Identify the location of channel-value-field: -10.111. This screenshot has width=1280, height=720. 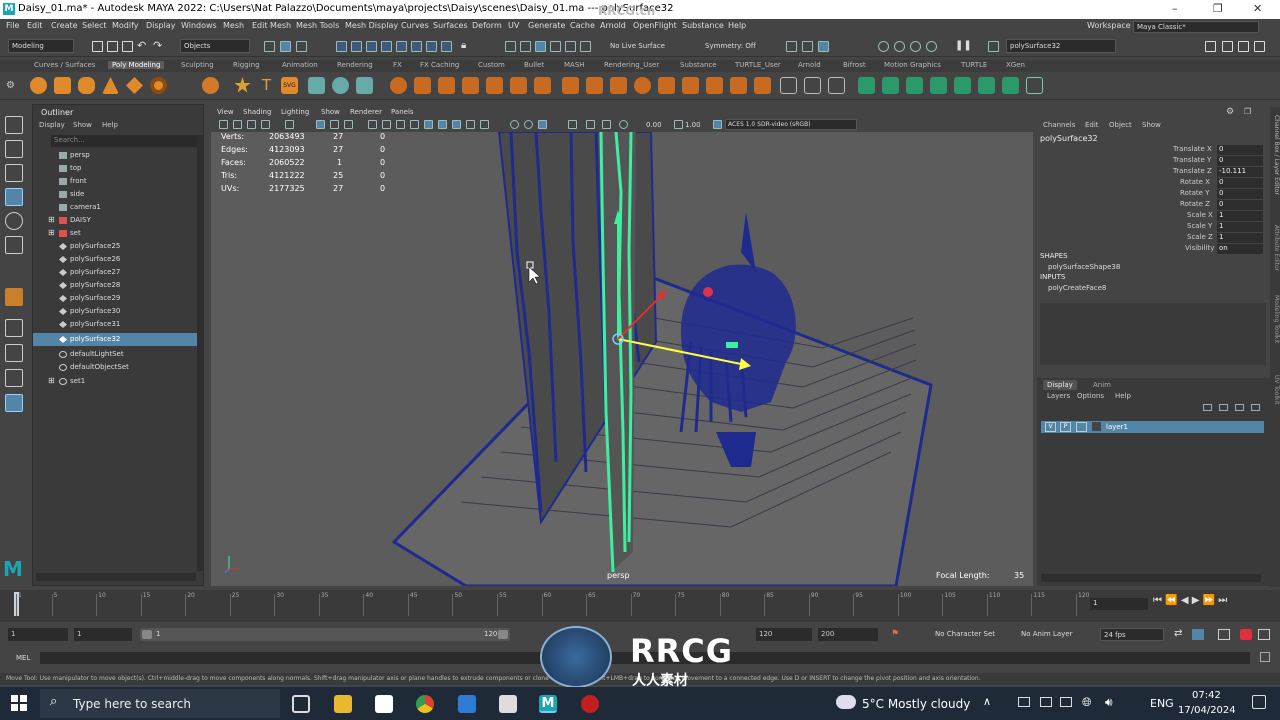
(1240, 172).